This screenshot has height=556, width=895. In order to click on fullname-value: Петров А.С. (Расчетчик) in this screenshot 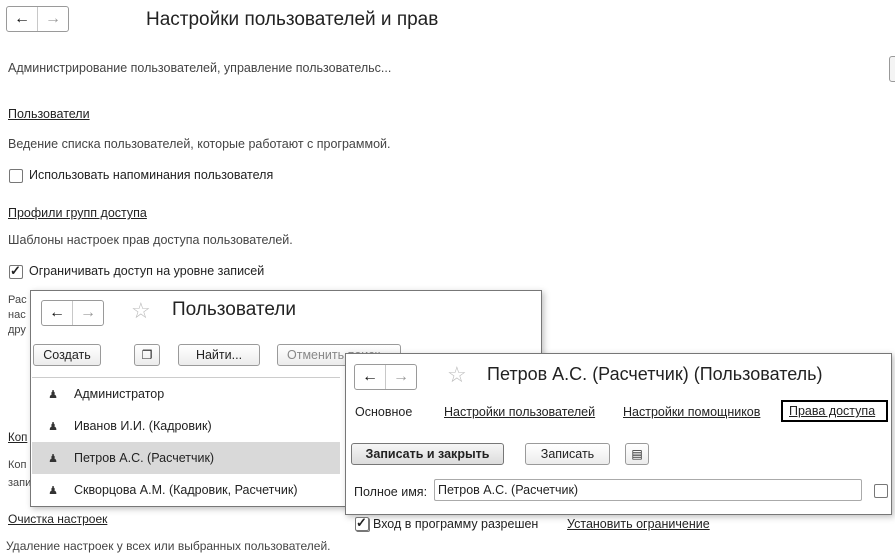, I will do `click(508, 490)`.